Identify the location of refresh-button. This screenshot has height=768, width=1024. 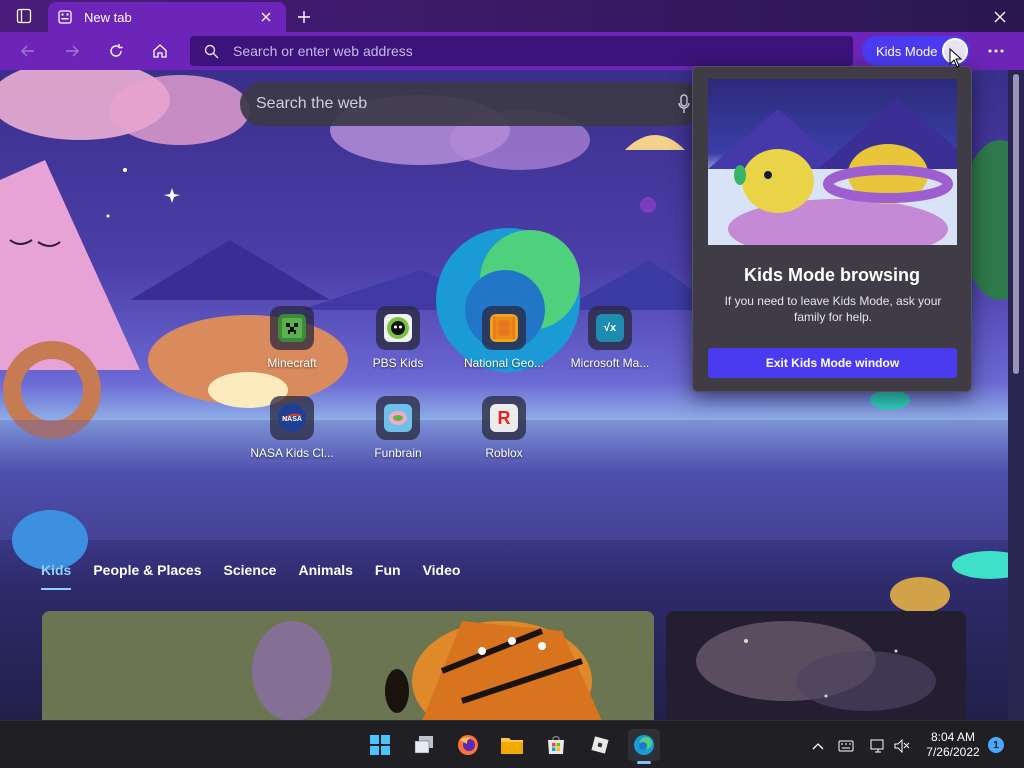
(116, 51).